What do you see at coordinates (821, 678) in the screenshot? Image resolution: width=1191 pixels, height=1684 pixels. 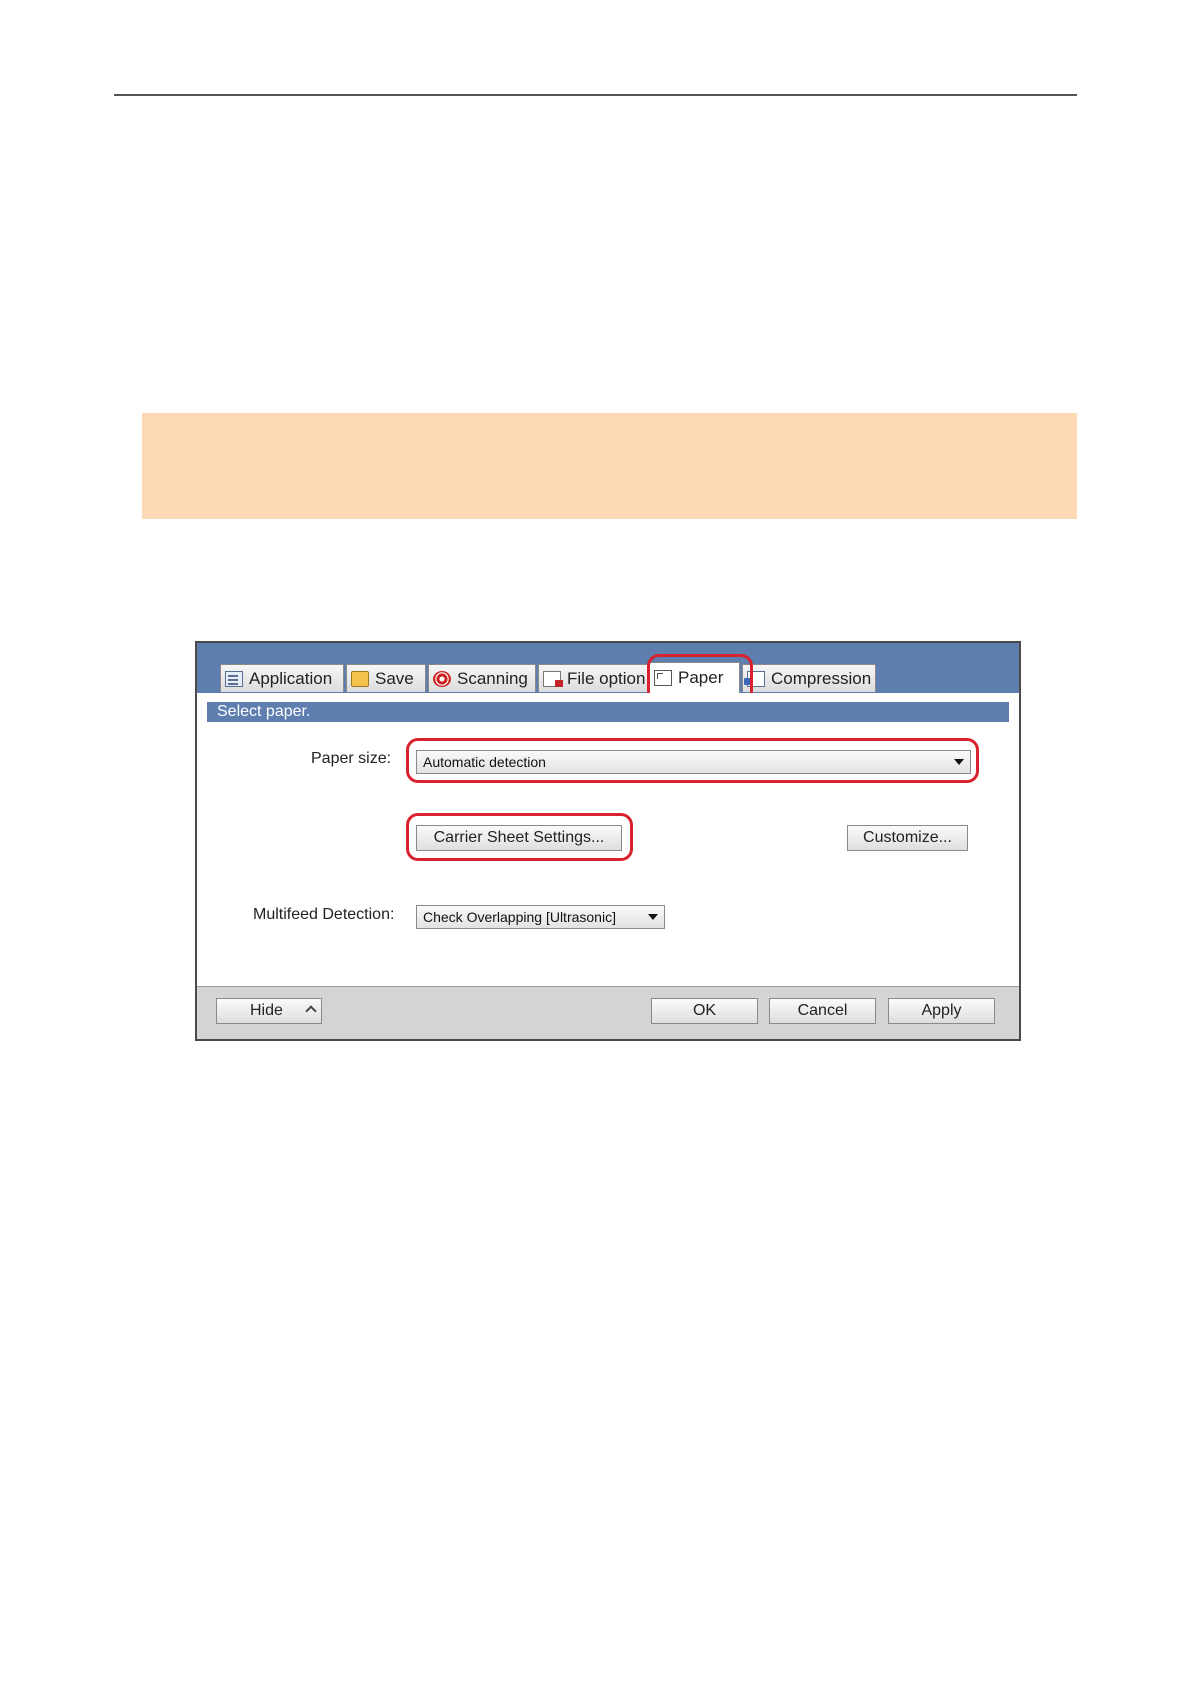 I see `tab-compression-label: Compression` at bounding box center [821, 678].